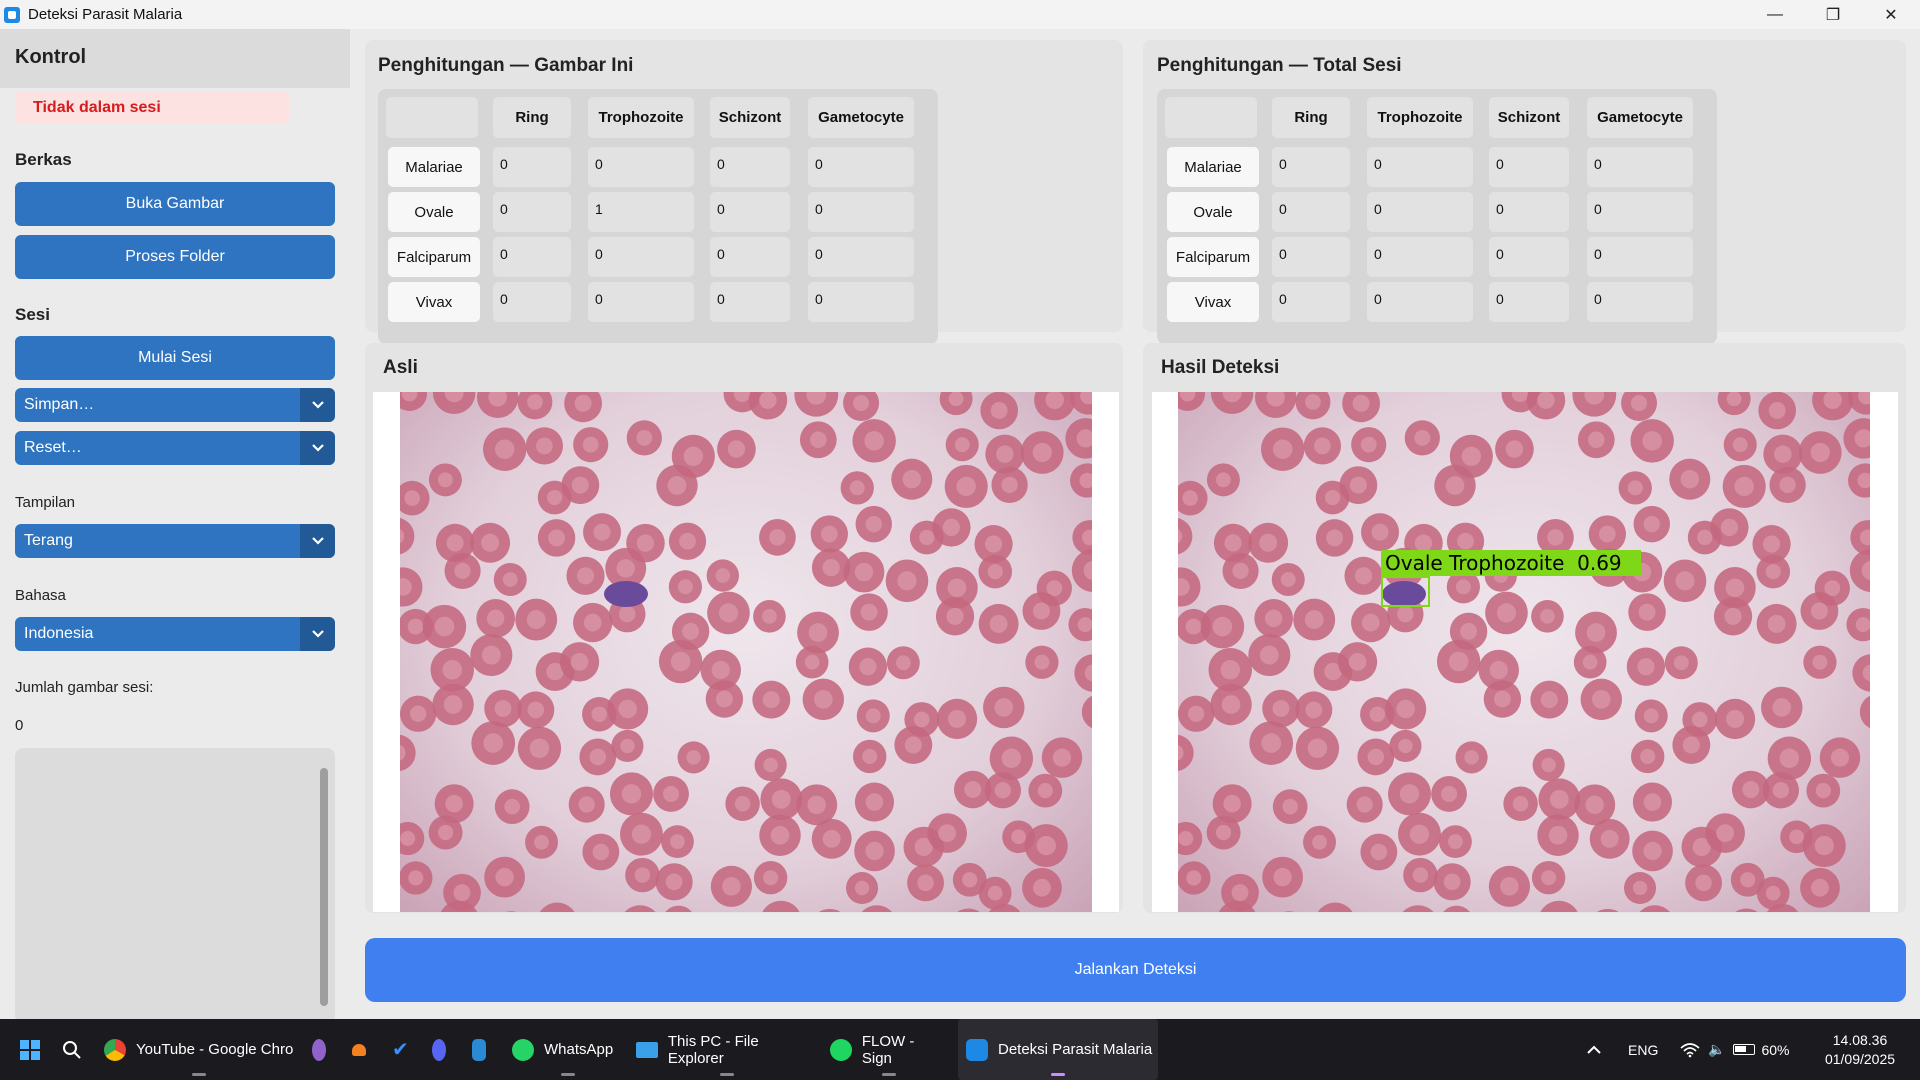 This screenshot has height=1080, width=1920. Describe the element at coordinates (1891, 14) in the screenshot. I see `close-button: ✕` at that location.